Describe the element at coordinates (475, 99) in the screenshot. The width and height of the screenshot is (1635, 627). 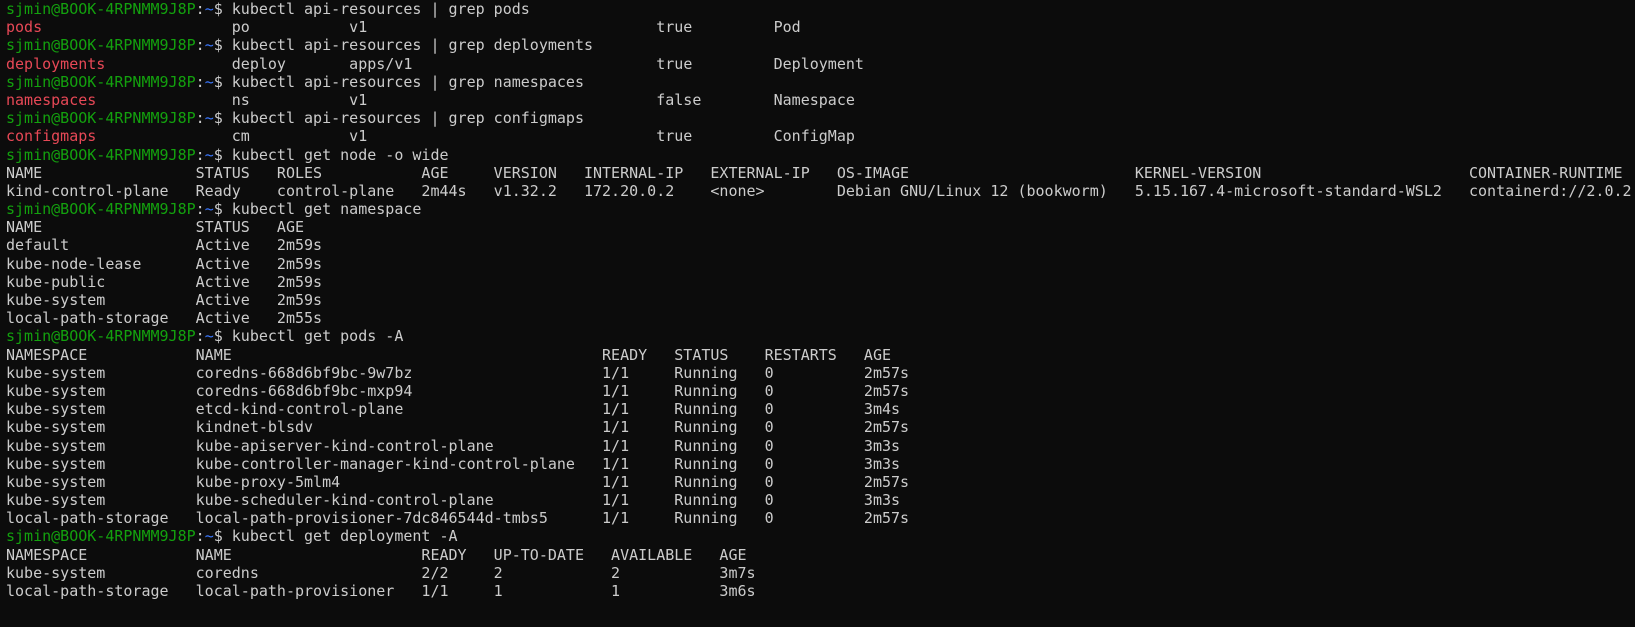
I see `output-text: ns v1 false Namespace` at that location.